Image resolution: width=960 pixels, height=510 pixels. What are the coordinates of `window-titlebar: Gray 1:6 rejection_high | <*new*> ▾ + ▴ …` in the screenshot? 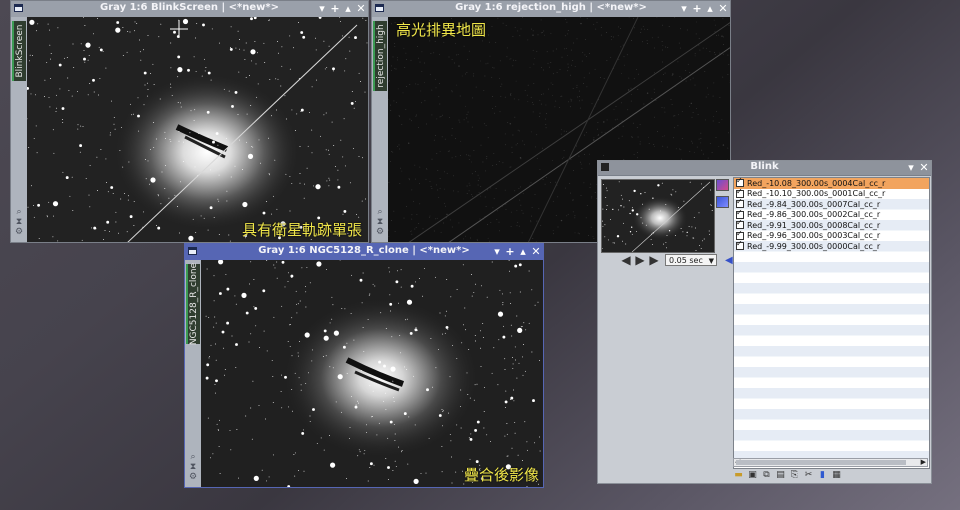 It's located at (551, 9).